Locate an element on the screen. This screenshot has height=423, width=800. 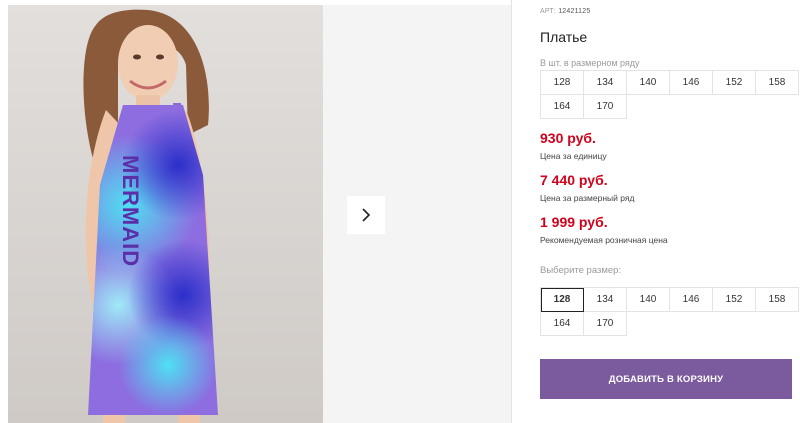
size-option: 134 is located at coordinates (605, 300).